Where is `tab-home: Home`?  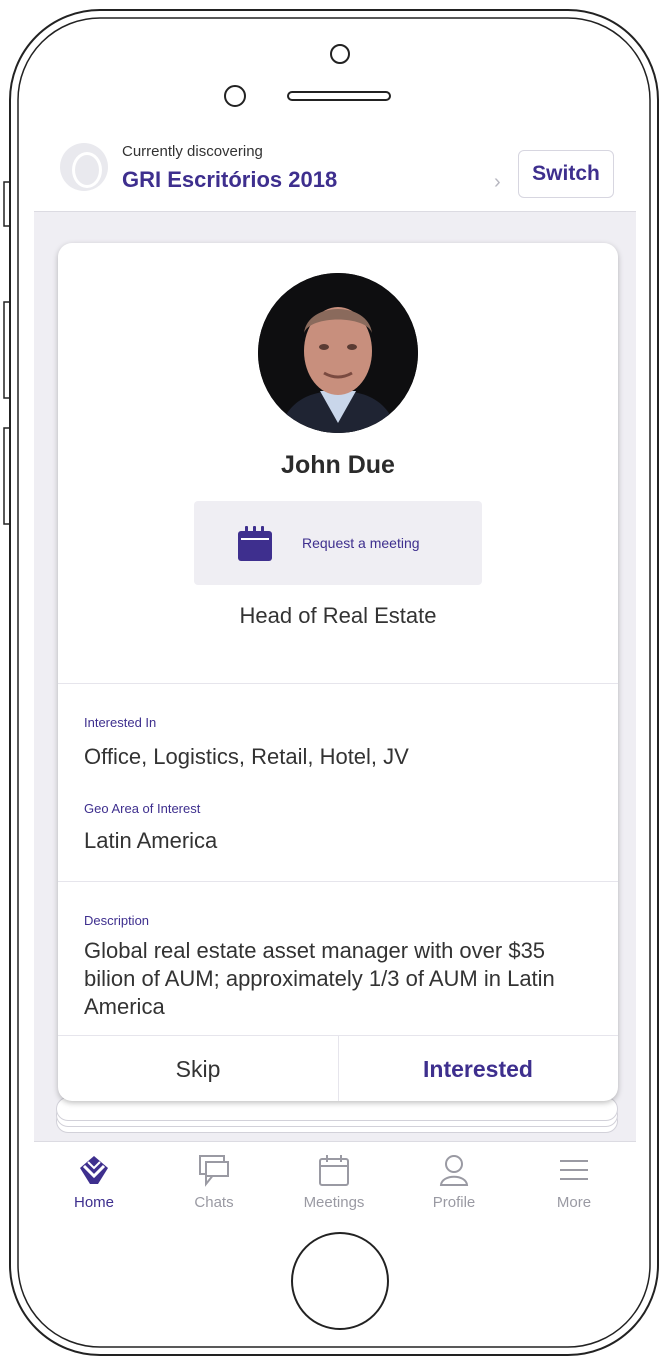 tab-home: Home is located at coordinates (94, 1181).